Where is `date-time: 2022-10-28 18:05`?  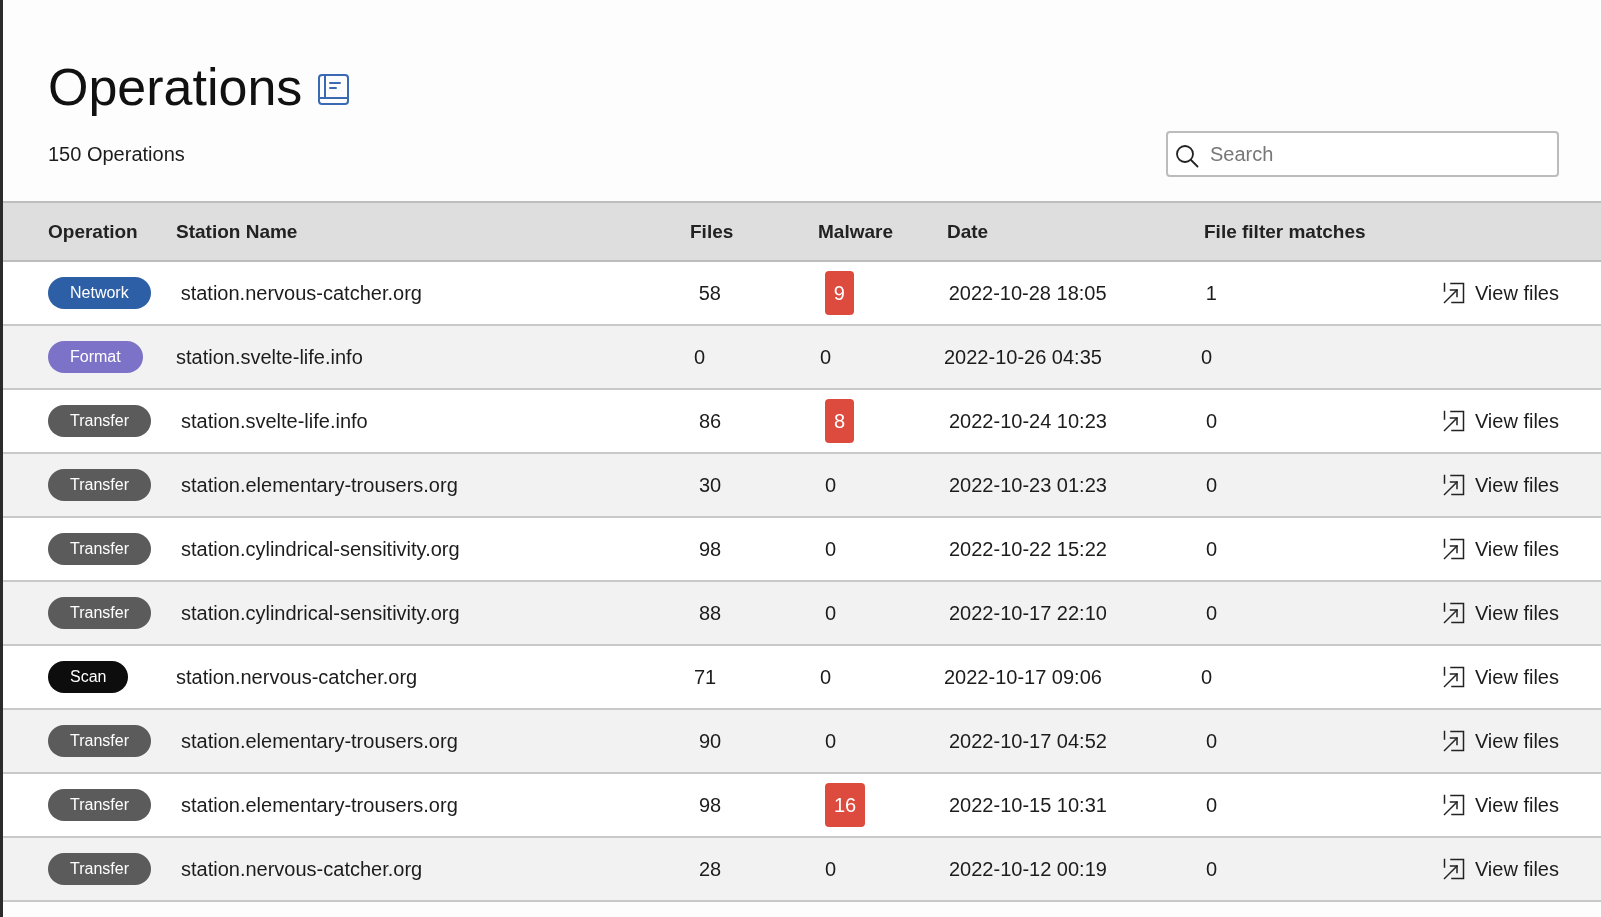
date-time: 2022-10-28 18:05 is located at coordinates (1027, 292).